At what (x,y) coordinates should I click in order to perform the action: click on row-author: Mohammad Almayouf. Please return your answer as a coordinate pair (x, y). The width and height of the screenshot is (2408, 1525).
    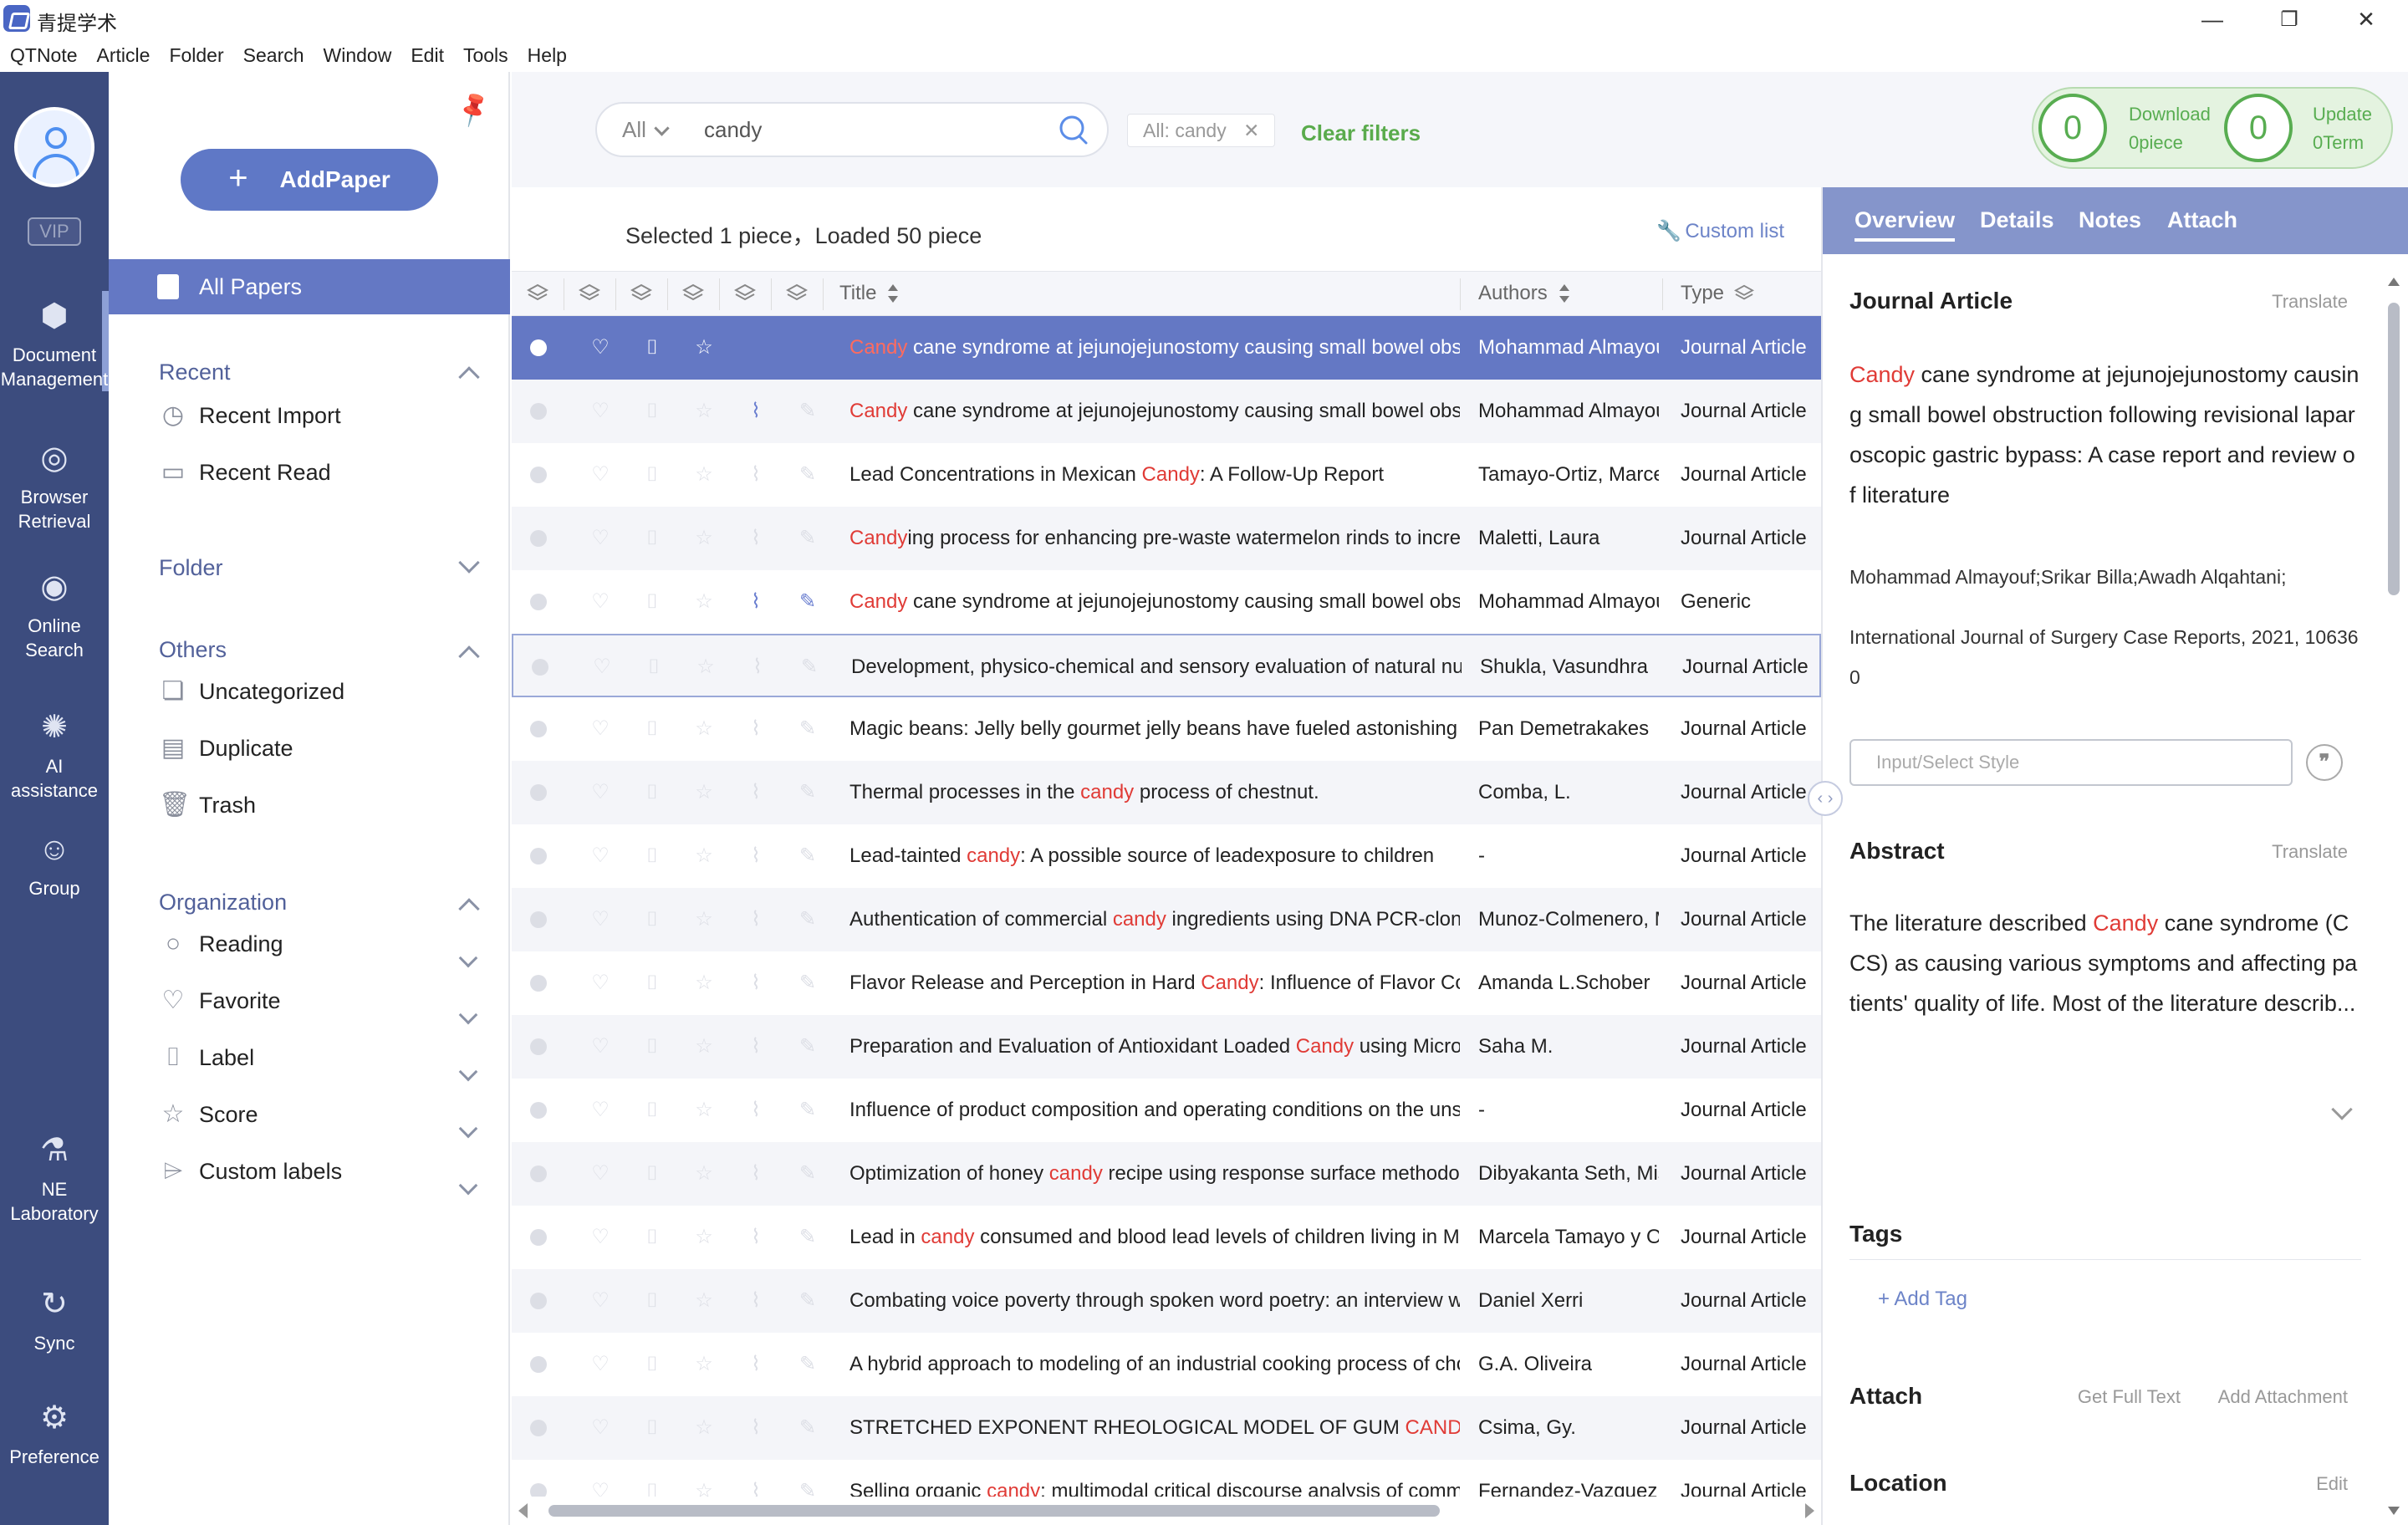
    Looking at the image, I should click on (1568, 348).